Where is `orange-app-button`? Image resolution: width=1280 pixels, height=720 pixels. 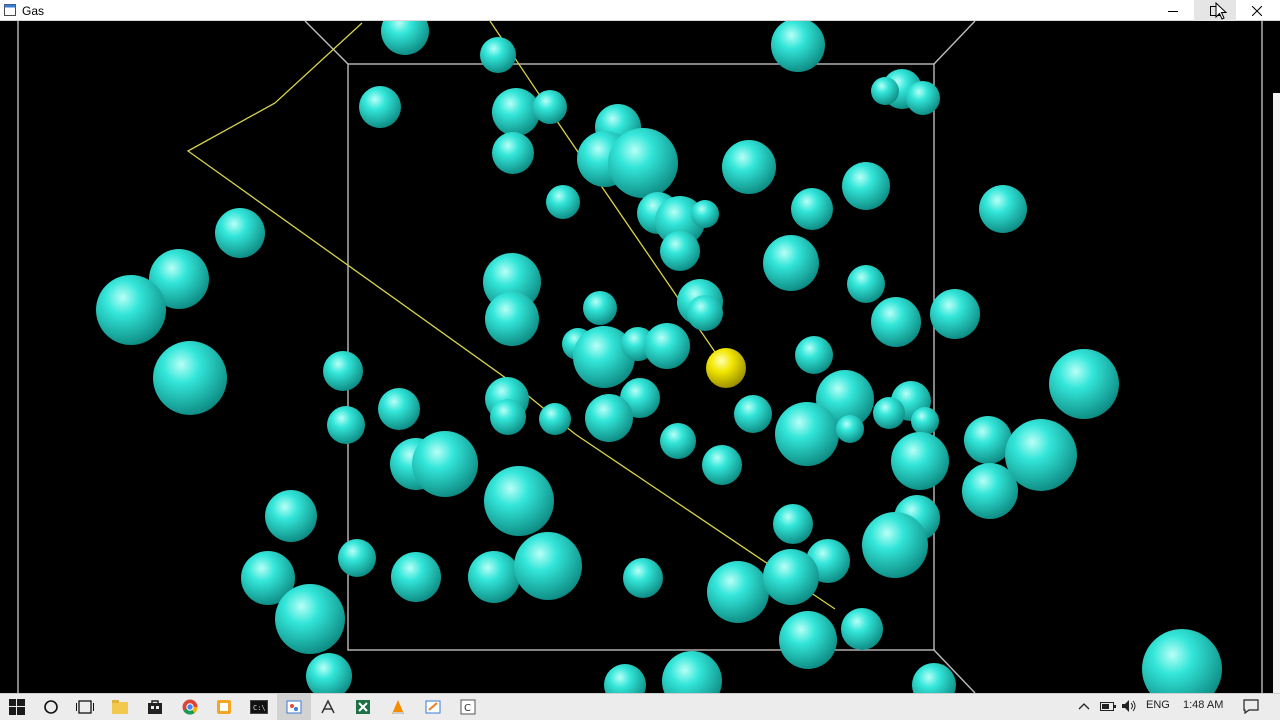 orange-app-button is located at coordinates (224, 707).